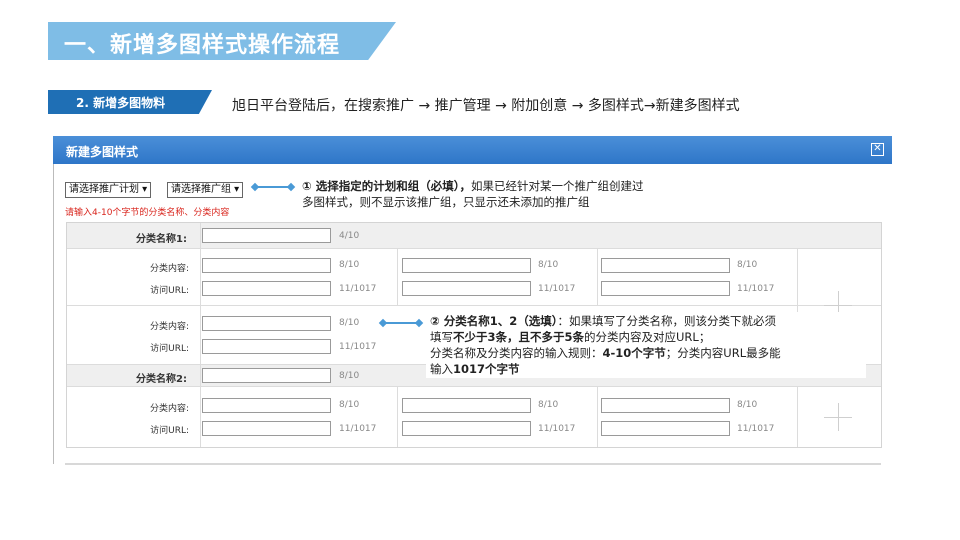  What do you see at coordinates (266, 375) in the screenshot?
I see `category2-input` at bounding box center [266, 375].